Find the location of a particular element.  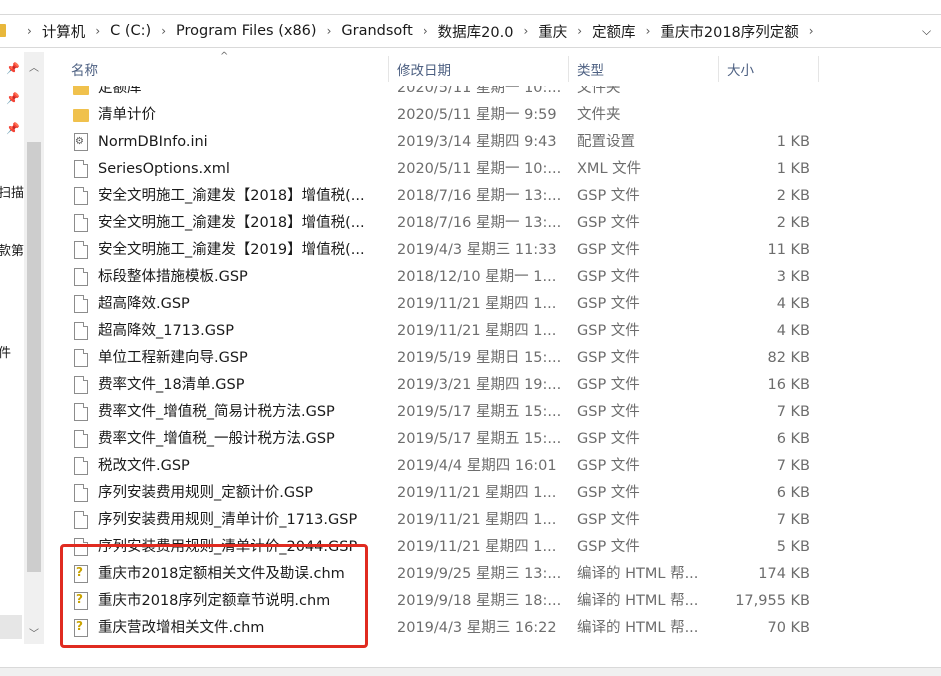

file-size: 16 KB is located at coordinates (788, 385).